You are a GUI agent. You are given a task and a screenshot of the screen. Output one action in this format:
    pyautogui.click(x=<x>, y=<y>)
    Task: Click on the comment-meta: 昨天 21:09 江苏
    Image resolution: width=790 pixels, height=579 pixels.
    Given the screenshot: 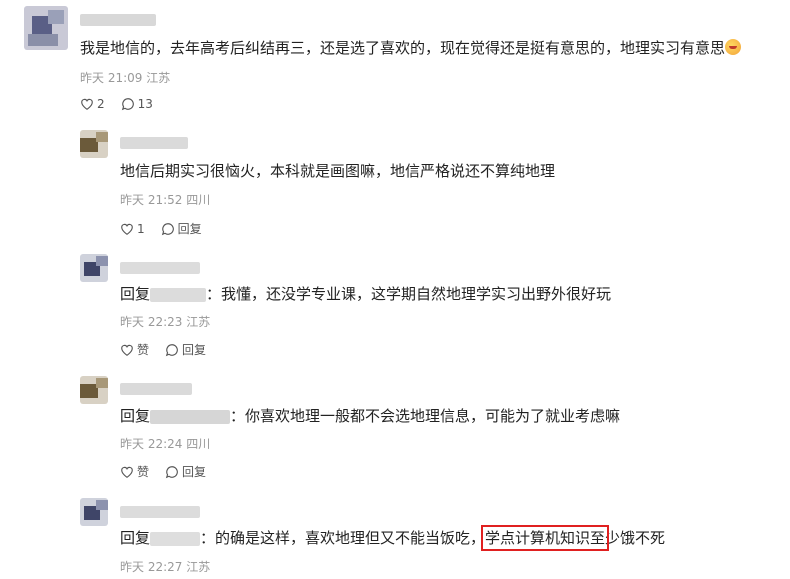 What is the action you would take?
    pyautogui.click(x=125, y=78)
    